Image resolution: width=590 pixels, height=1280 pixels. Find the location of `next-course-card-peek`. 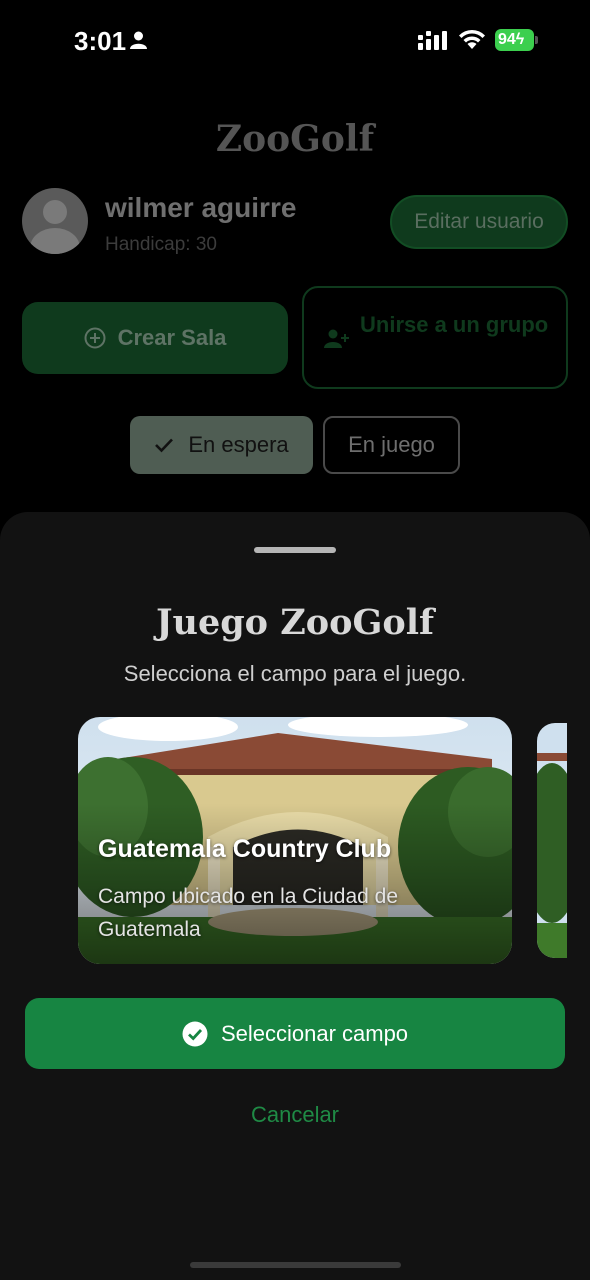

next-course-card-peek is located at coordinates (552, 840).